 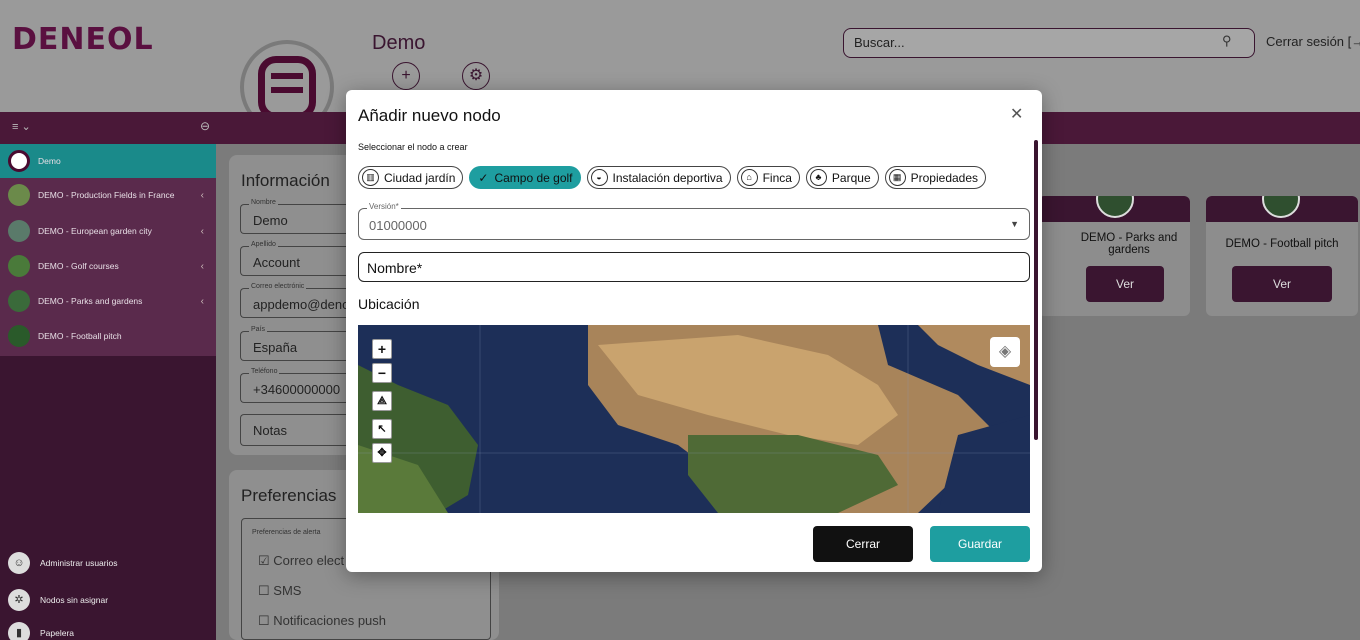 What do you see at coordinates (384, 206) in the screenshot?
I see `version-label: Versión*` at bounding box center [384, 206].